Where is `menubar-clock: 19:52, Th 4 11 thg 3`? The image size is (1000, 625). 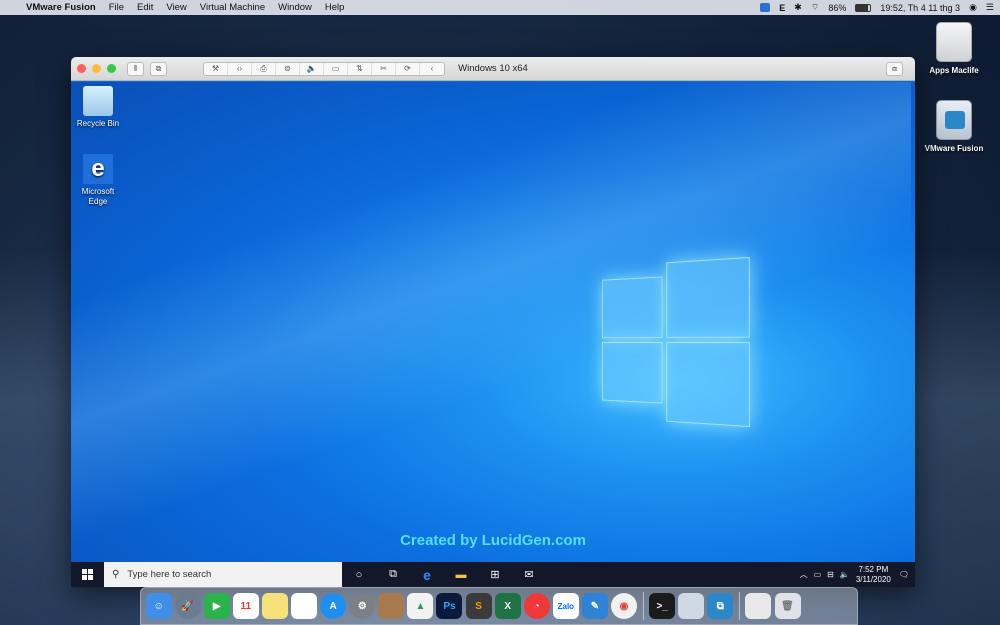
menubar-clock: 19:52, Th 4 11 thg 3 is located at coordinates (920, 8).